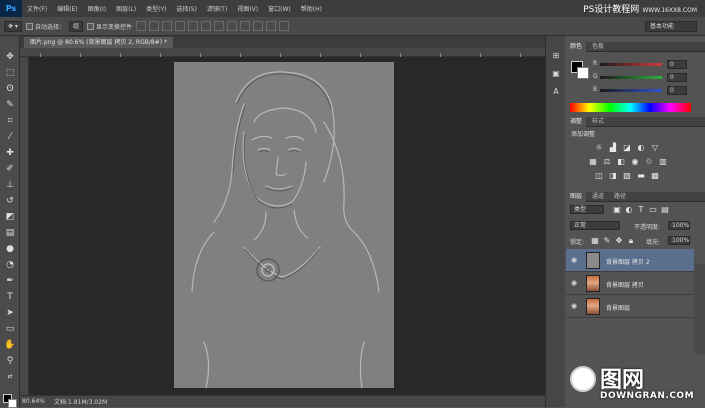 Image resolution: width=705 pixels, height=408 pixels. Describe the element at coordinates (29, 26) in the screenshot. I see `auto-select-checkbox` at that location.